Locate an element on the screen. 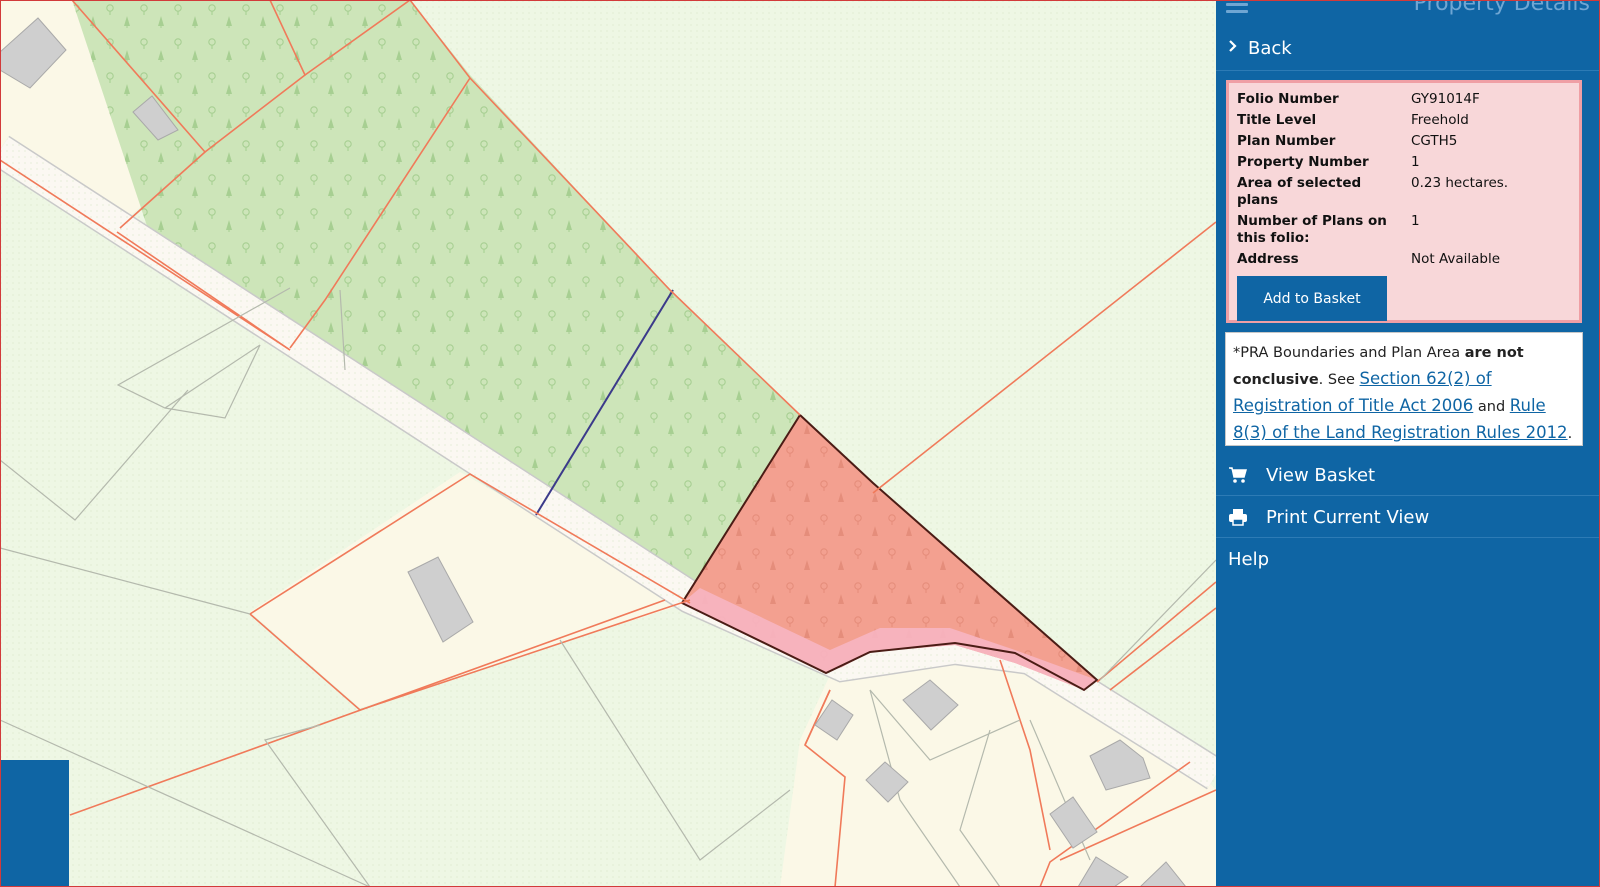 This screenshot has width=1600, height=887. notice-see: . See is located at coordinates (1339, 380).